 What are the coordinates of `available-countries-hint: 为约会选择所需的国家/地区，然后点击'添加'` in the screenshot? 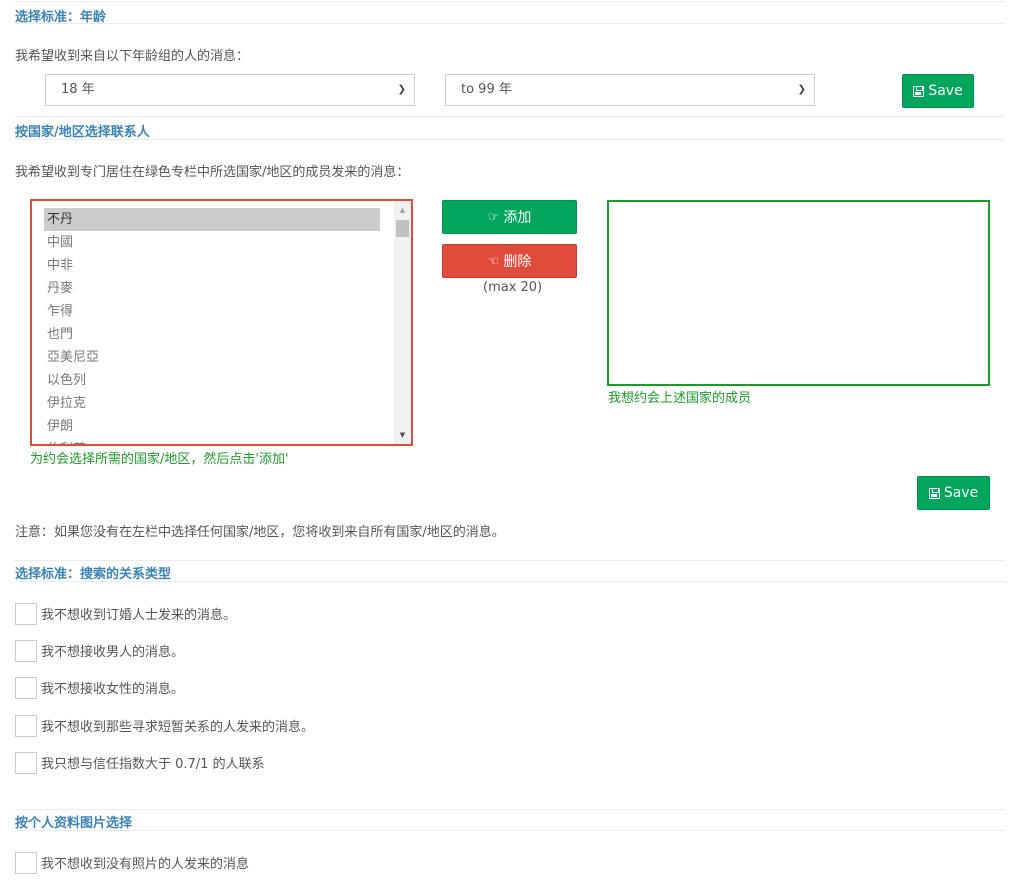 It's located at (159, 459).